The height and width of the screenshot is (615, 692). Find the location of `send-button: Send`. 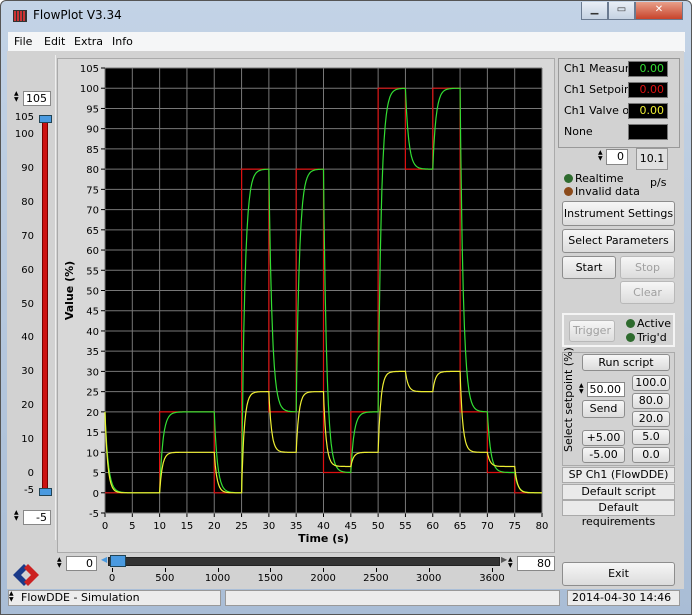

send-button: Send is located at coordinates (603, 409).